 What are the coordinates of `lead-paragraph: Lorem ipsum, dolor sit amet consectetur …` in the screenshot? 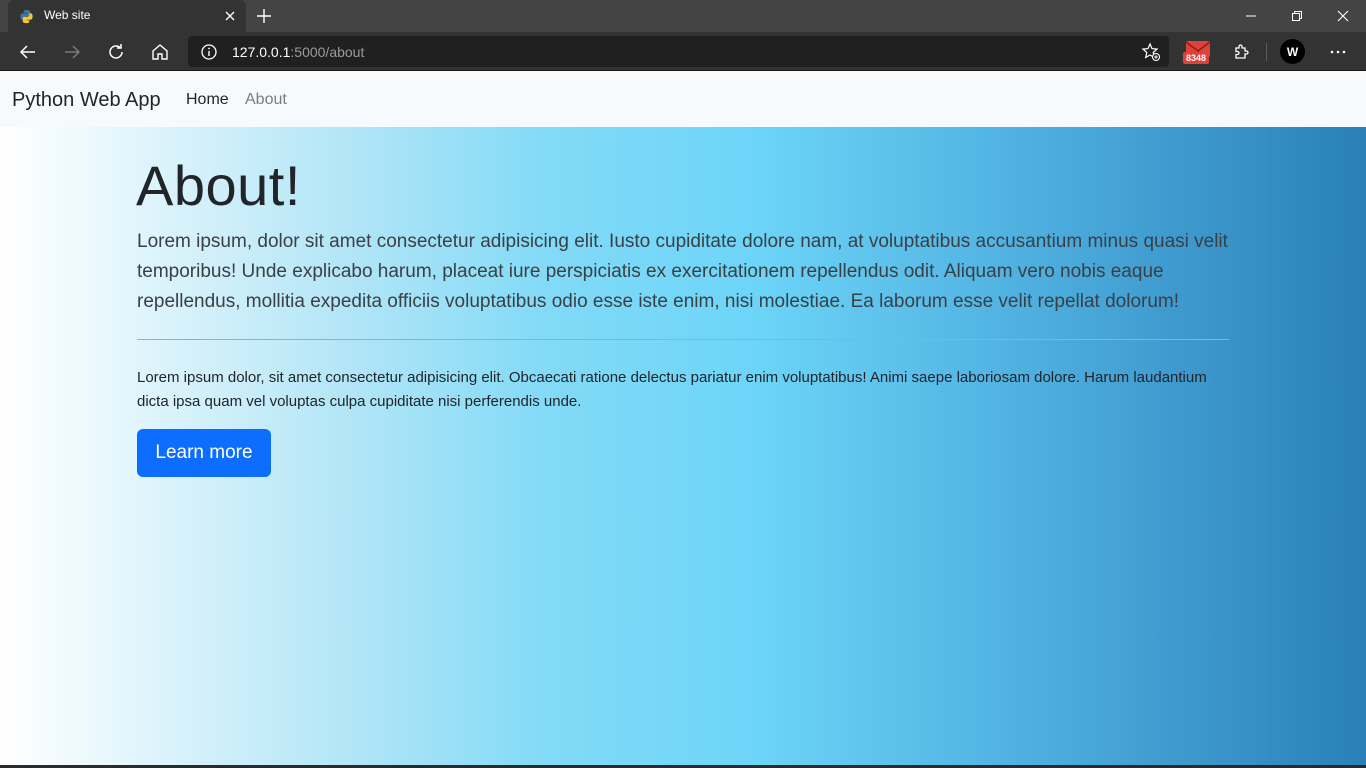 It's located at (682, 271).